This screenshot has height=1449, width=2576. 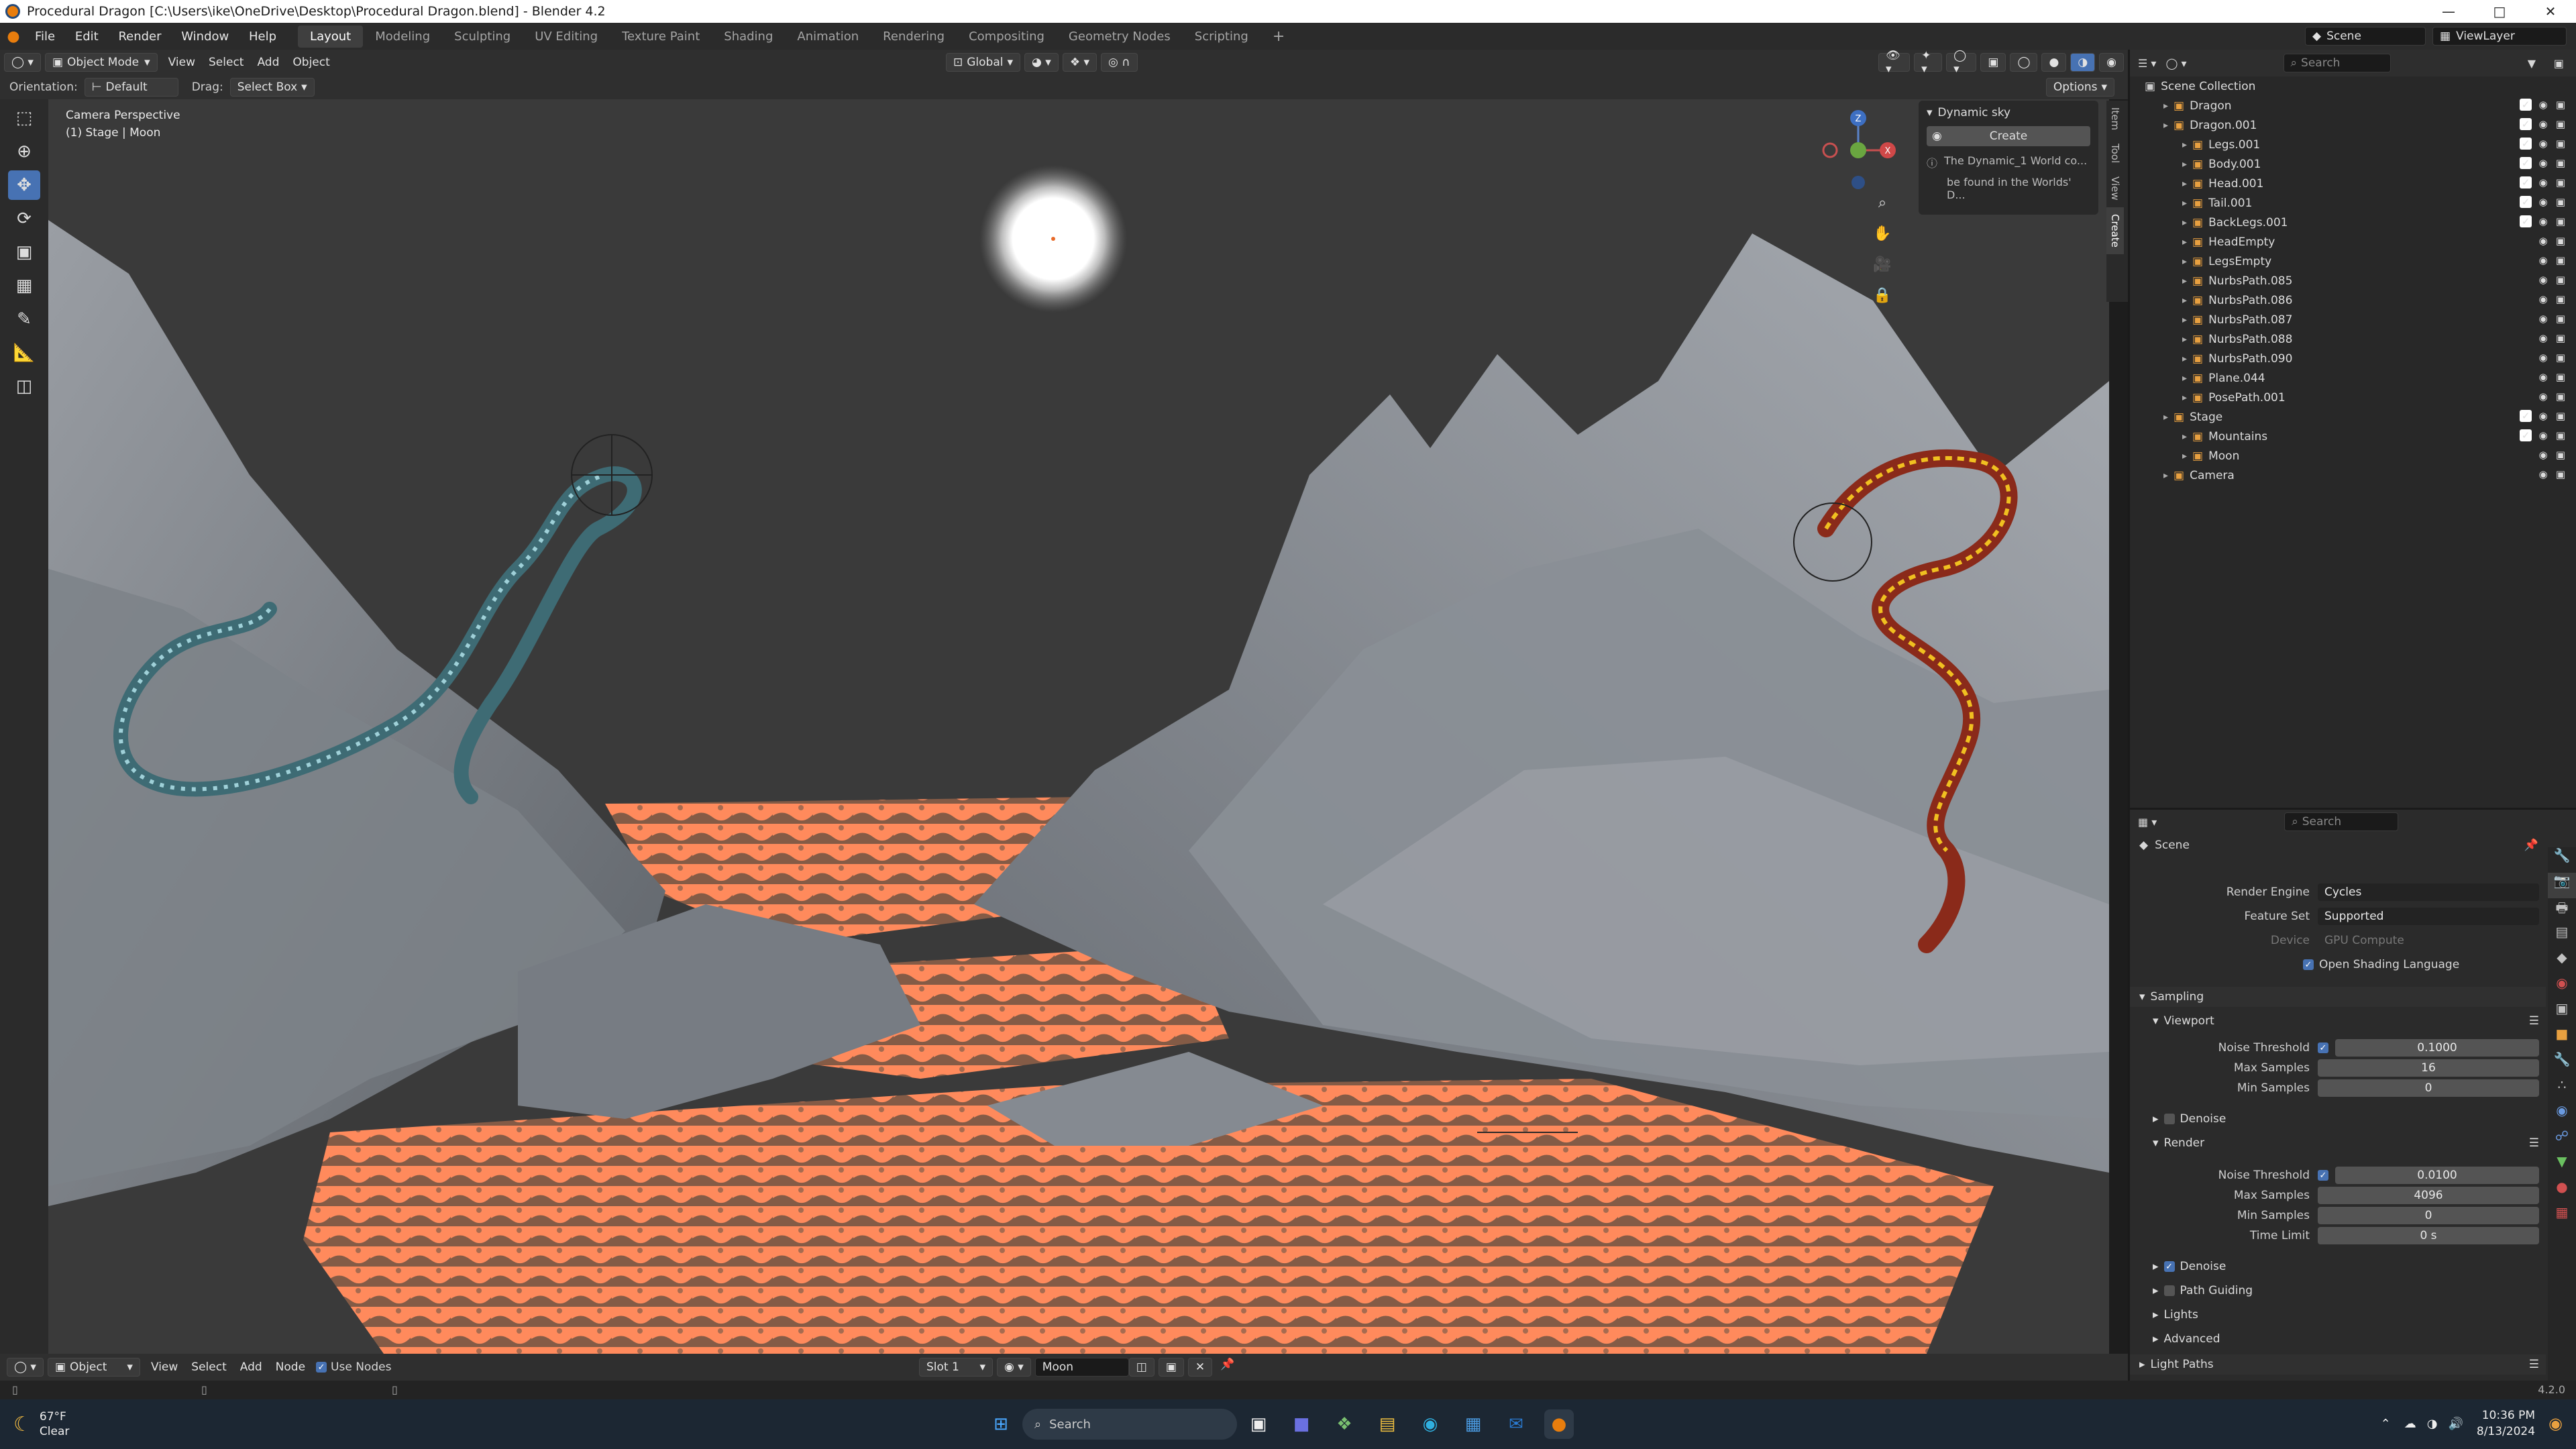 What do you see at coordinates (402, 36) in the screenshot?
I see `tab-modeling: Modeling` at bounding box center [402, 36].